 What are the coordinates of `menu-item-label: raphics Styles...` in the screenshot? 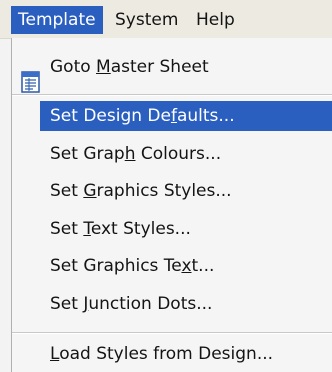 It's located at (164, 191).